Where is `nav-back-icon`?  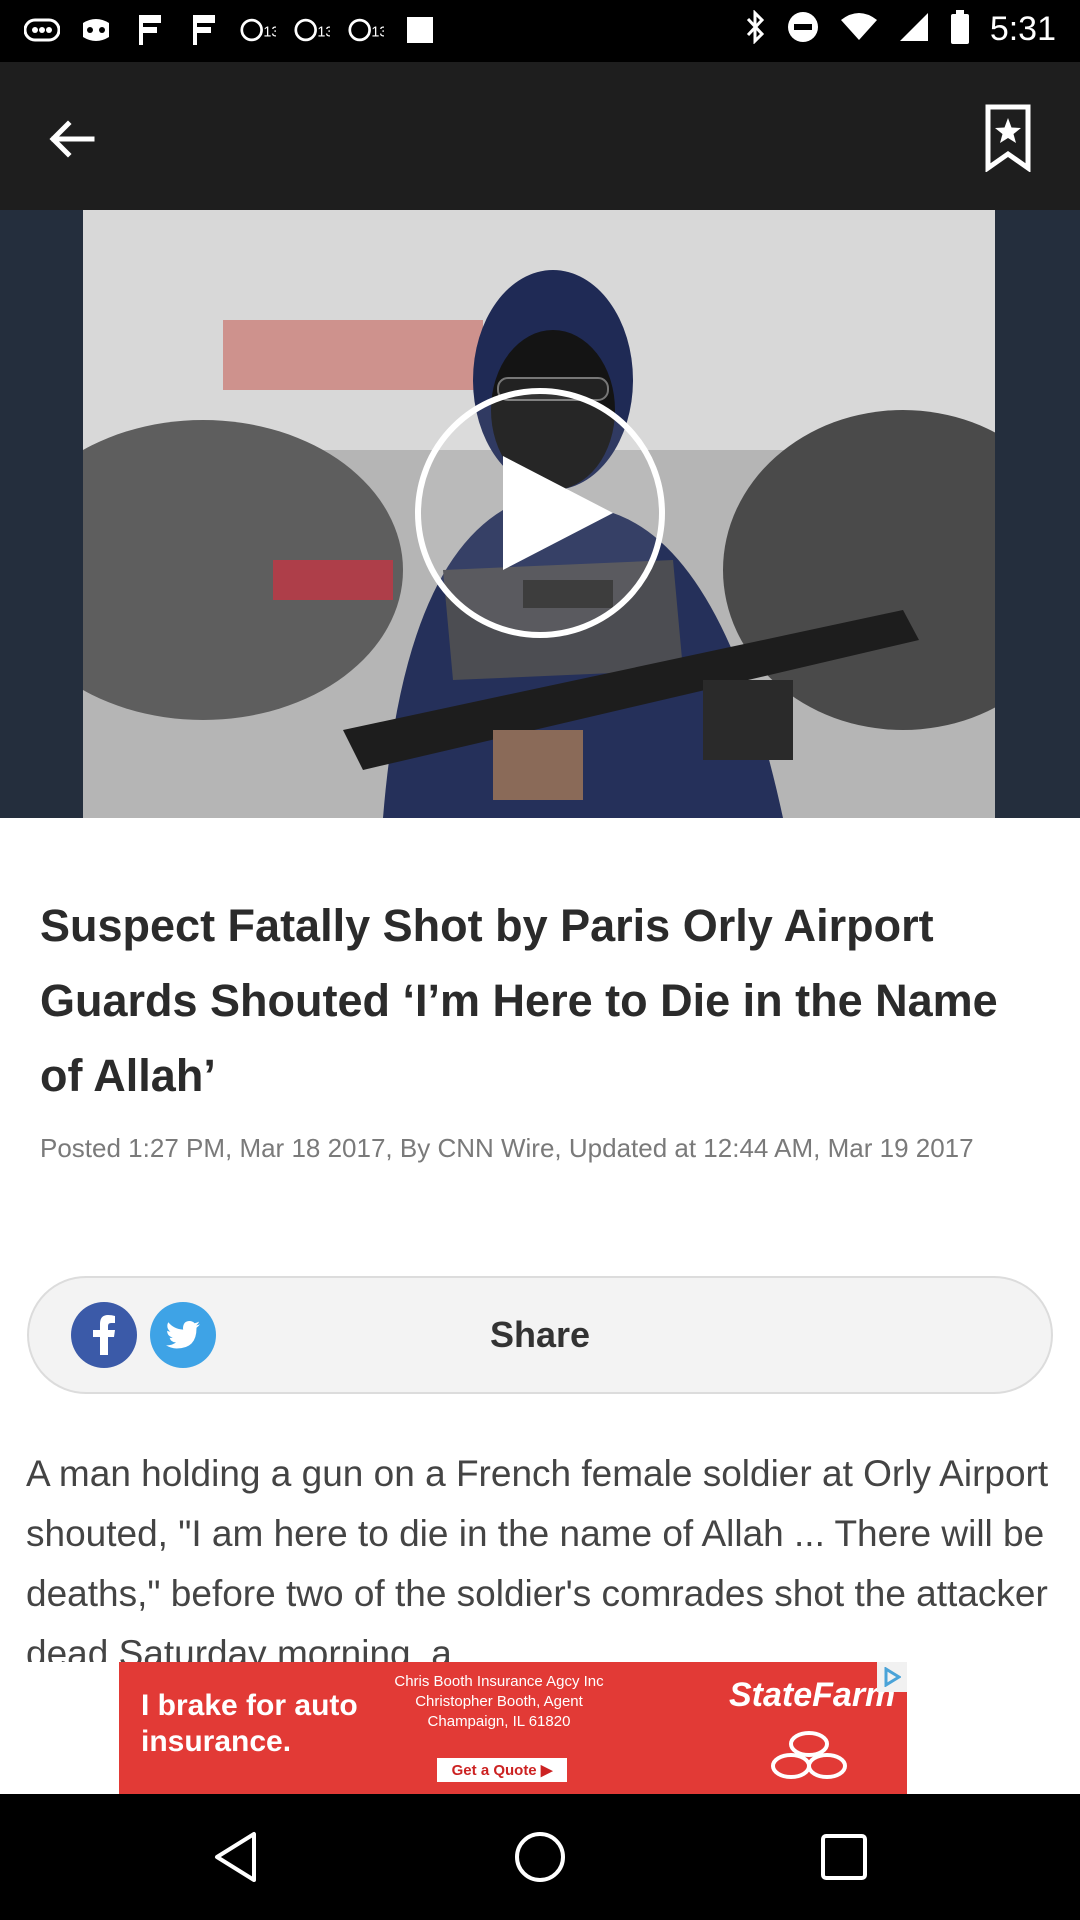 nav-back-icon is located at coordinates (235, 1857).